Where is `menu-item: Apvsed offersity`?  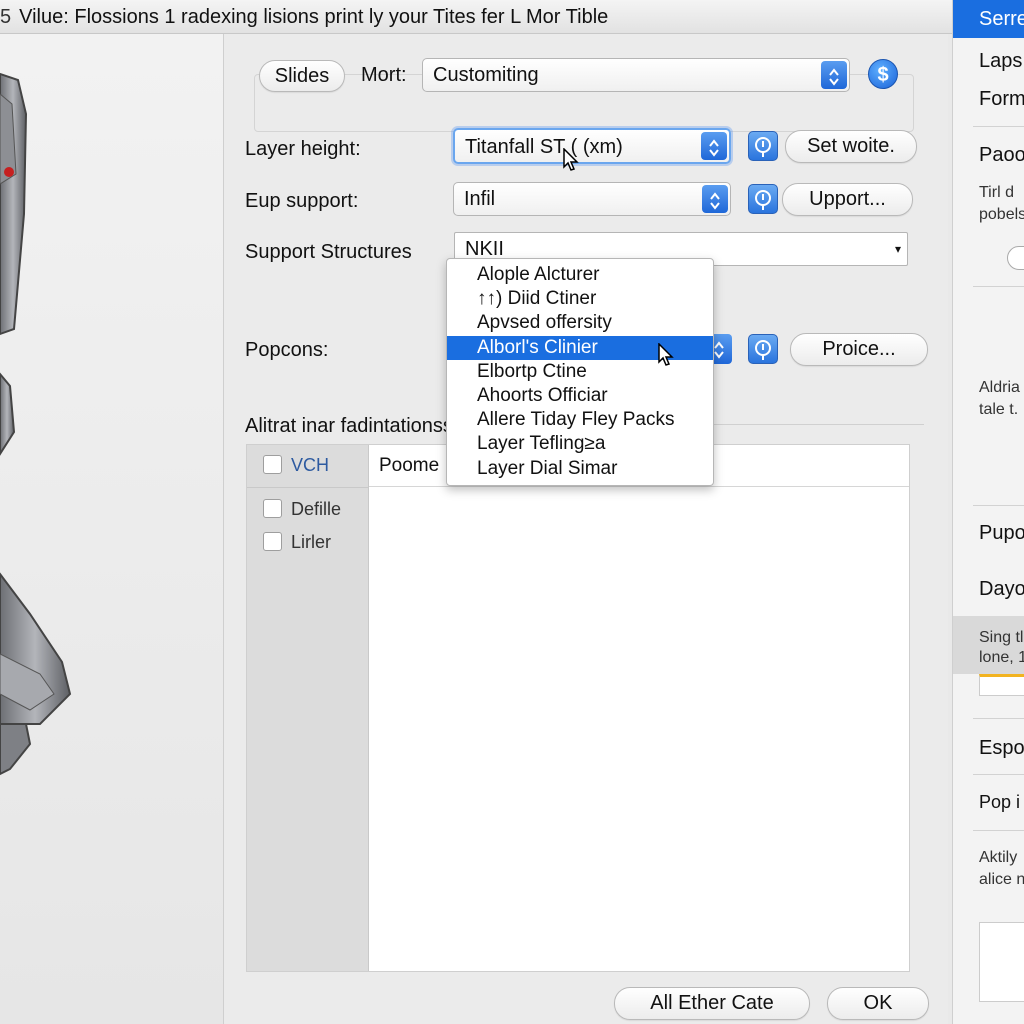 menu-item: Apvsed offersity is located at coordinates (580, 323).